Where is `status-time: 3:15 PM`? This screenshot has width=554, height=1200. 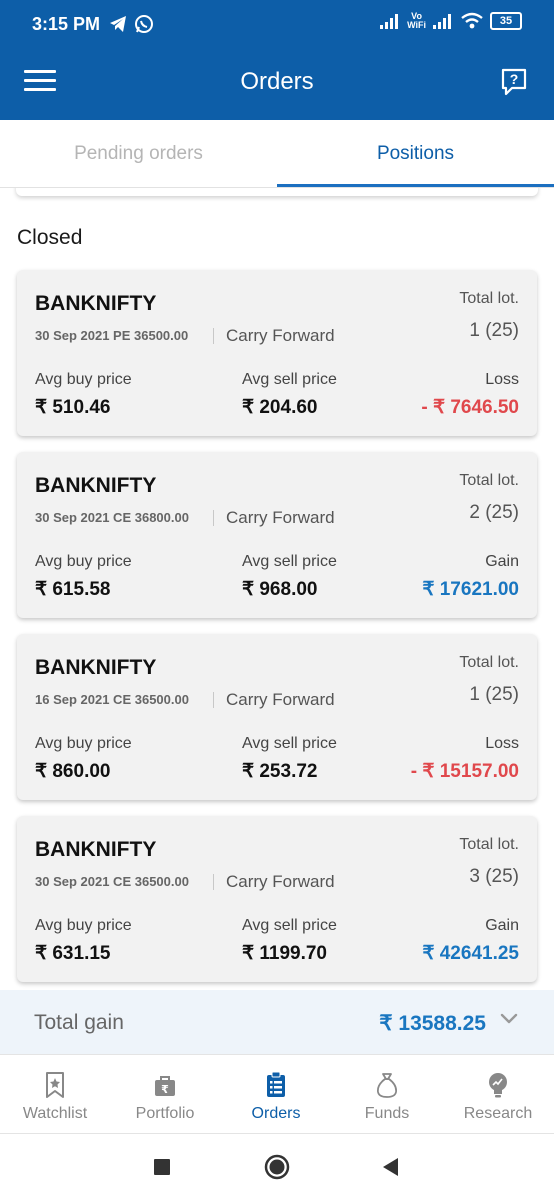
status-time: 3:15 PM is located at coordinates (66, 24).